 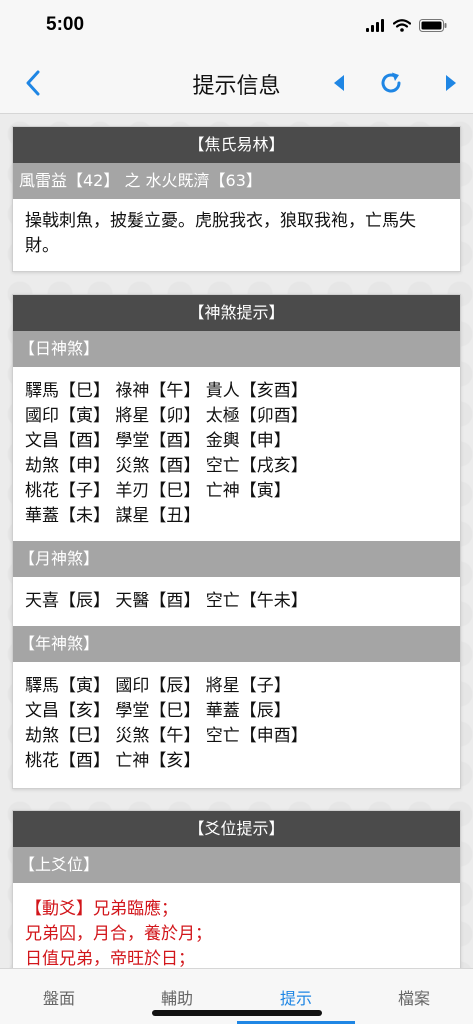 I want to click on list-item: 文昌【酉】 學堂【酉】 金輿【申】, so click(x=158, y=441).